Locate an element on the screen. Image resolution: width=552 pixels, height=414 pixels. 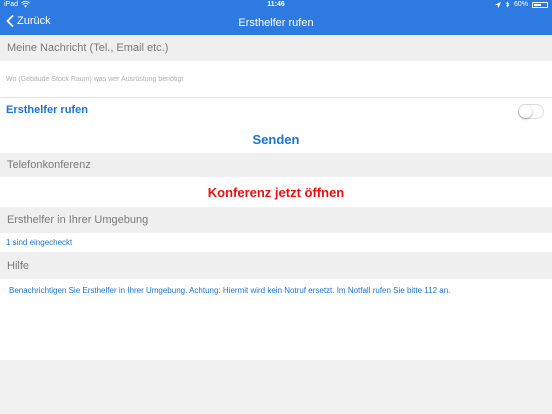
checked-in-status: 1 sind eingecheckt is located at coordinates (39, 242).